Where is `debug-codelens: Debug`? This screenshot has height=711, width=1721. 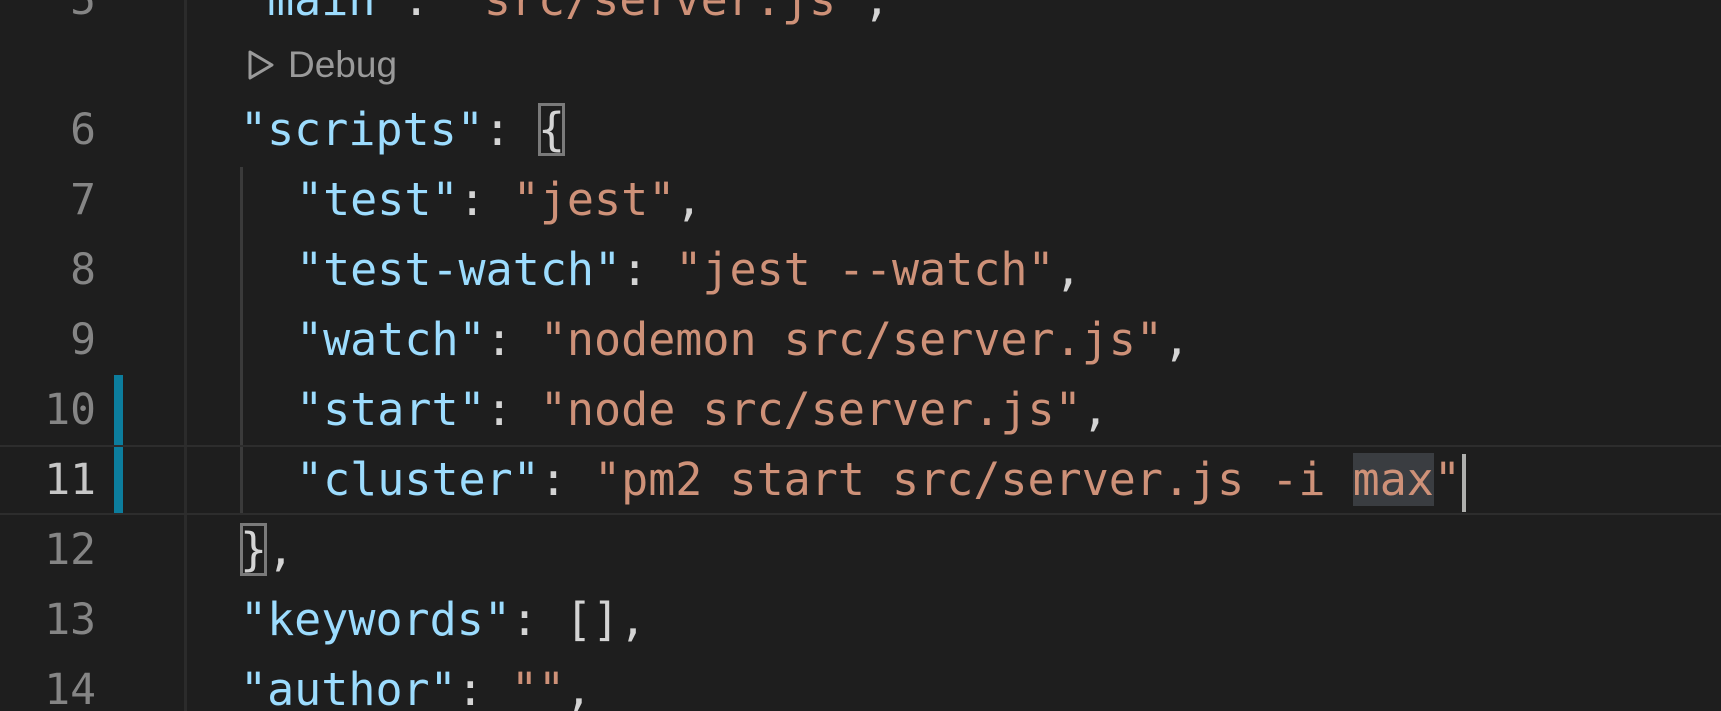 debug-codelens: Debug is located at coordinates (321, 65).